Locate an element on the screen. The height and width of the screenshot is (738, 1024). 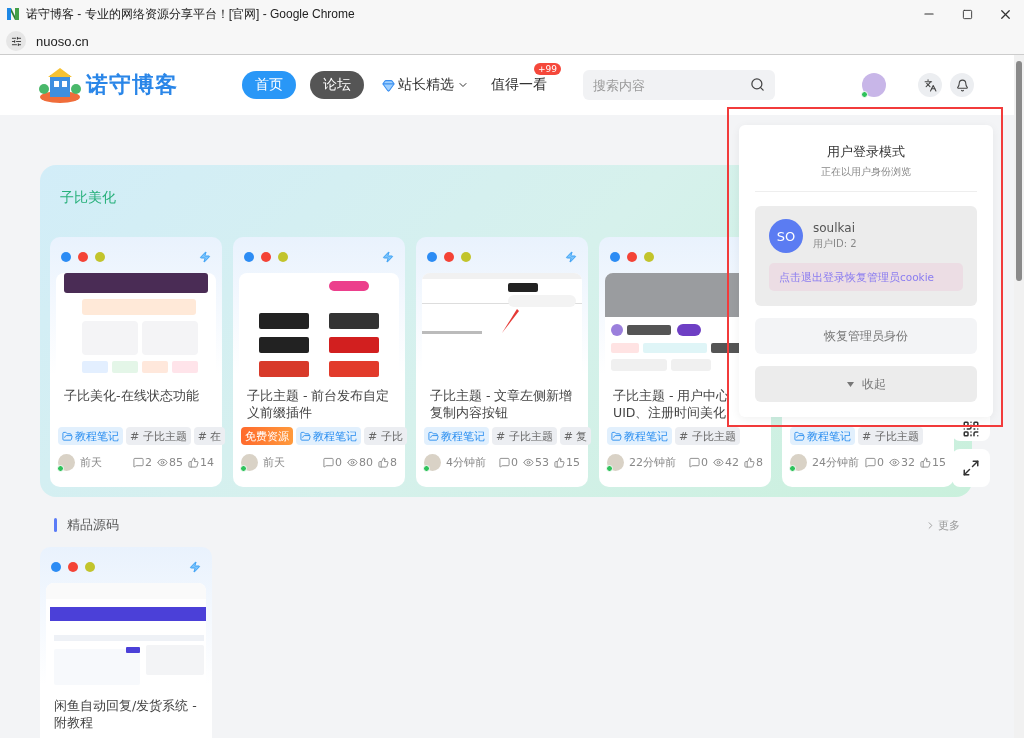
address-text: nuoso.cn is located at coordinates (62, 41).